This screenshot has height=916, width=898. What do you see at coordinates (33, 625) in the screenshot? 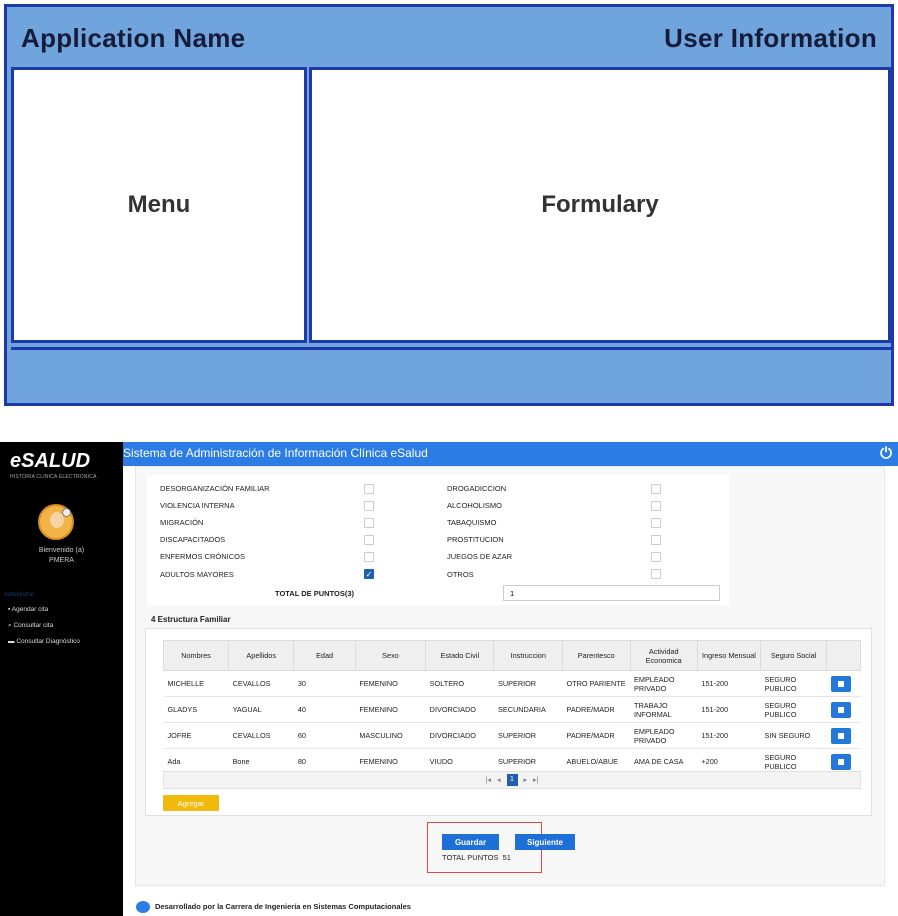
I see `sidebar-item-label: Consultar cita` at bounding box center [33, 625].